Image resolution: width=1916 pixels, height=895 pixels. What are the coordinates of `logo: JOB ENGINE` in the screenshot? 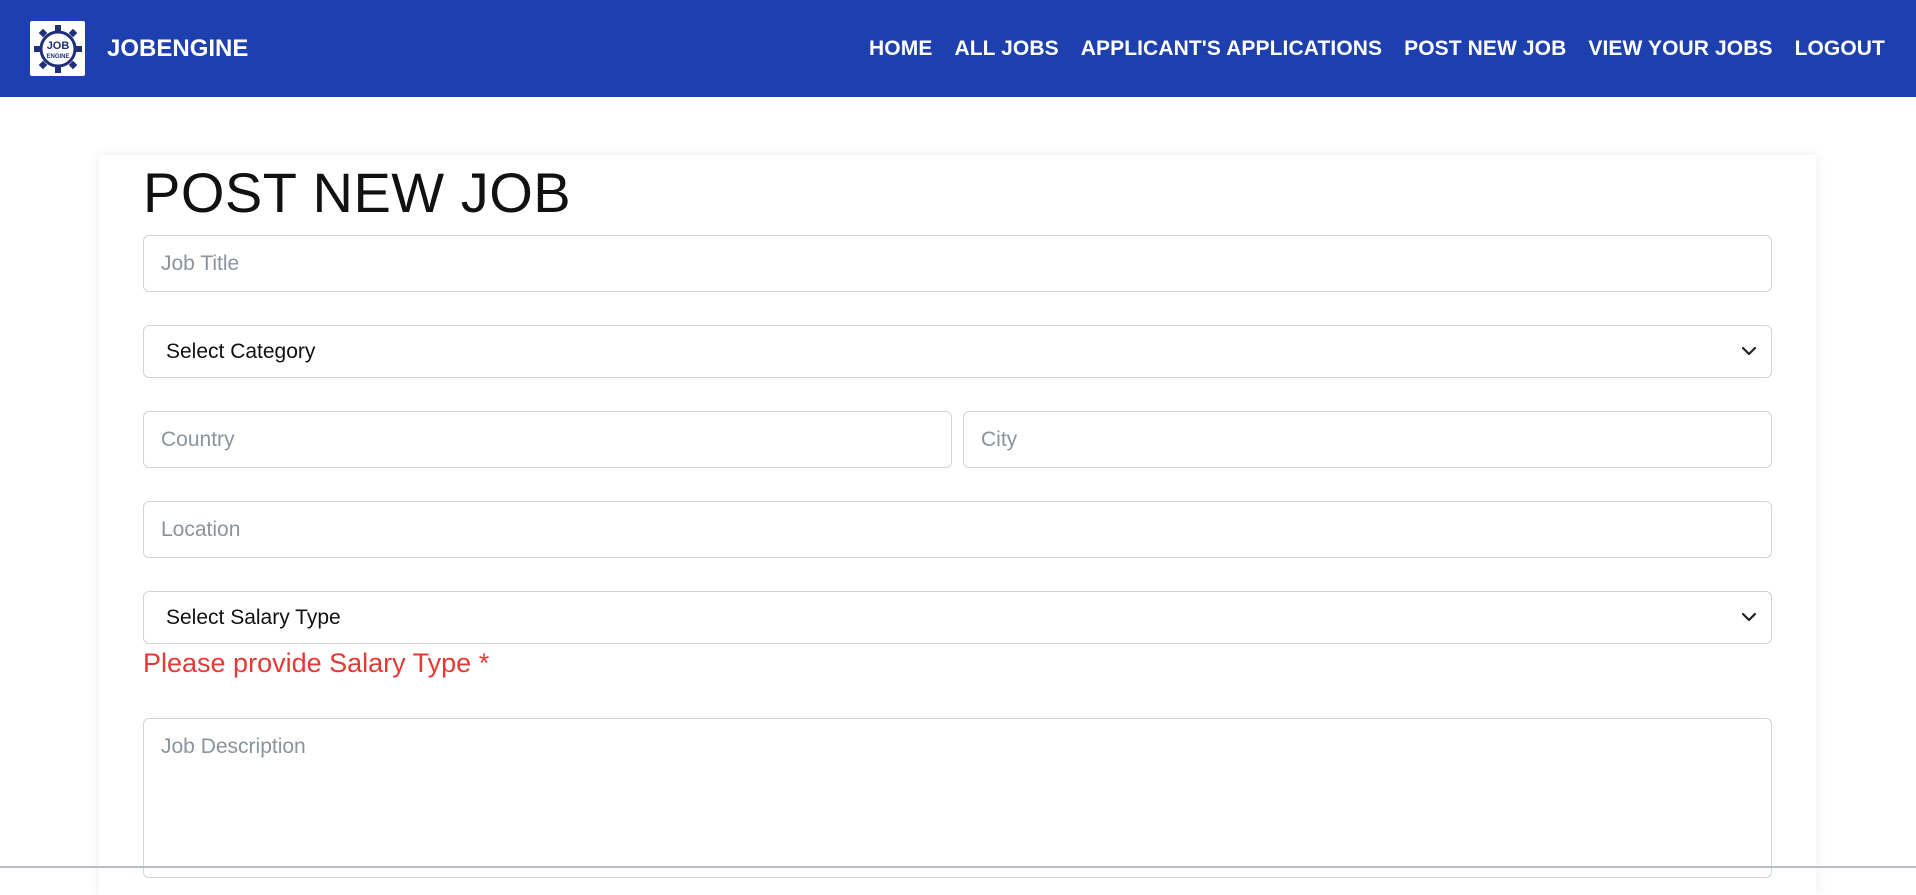 It's located at (57, 48).